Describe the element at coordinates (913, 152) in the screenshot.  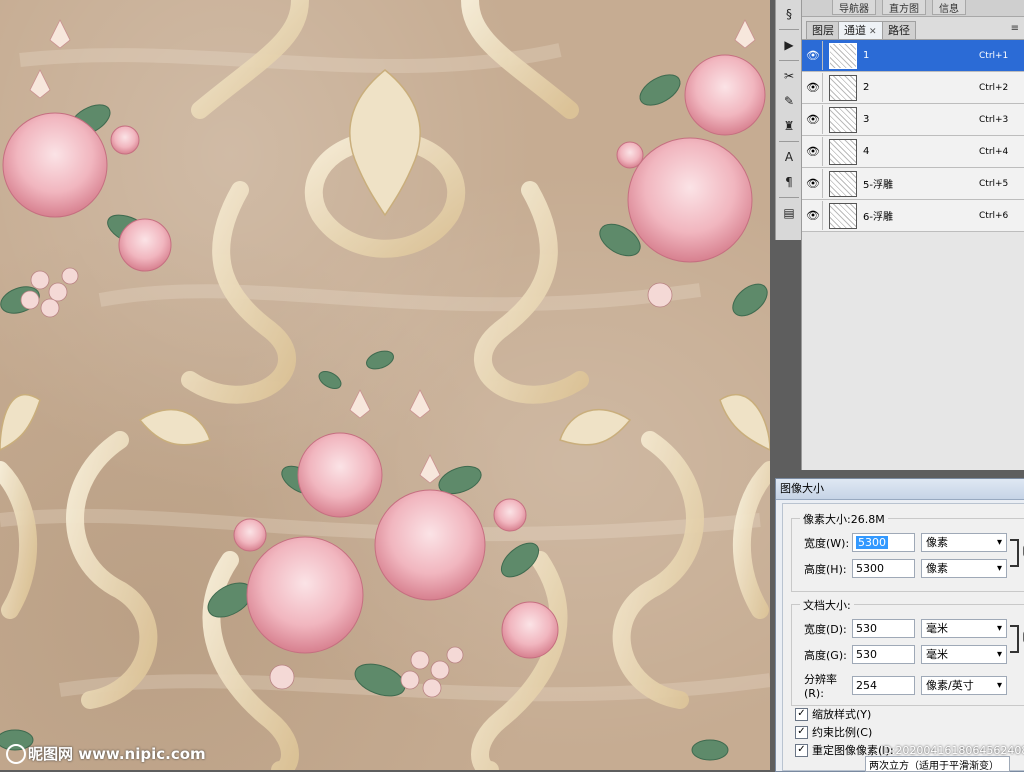
I see `channel-row: 👁 4 Ctrl+4` at that location.